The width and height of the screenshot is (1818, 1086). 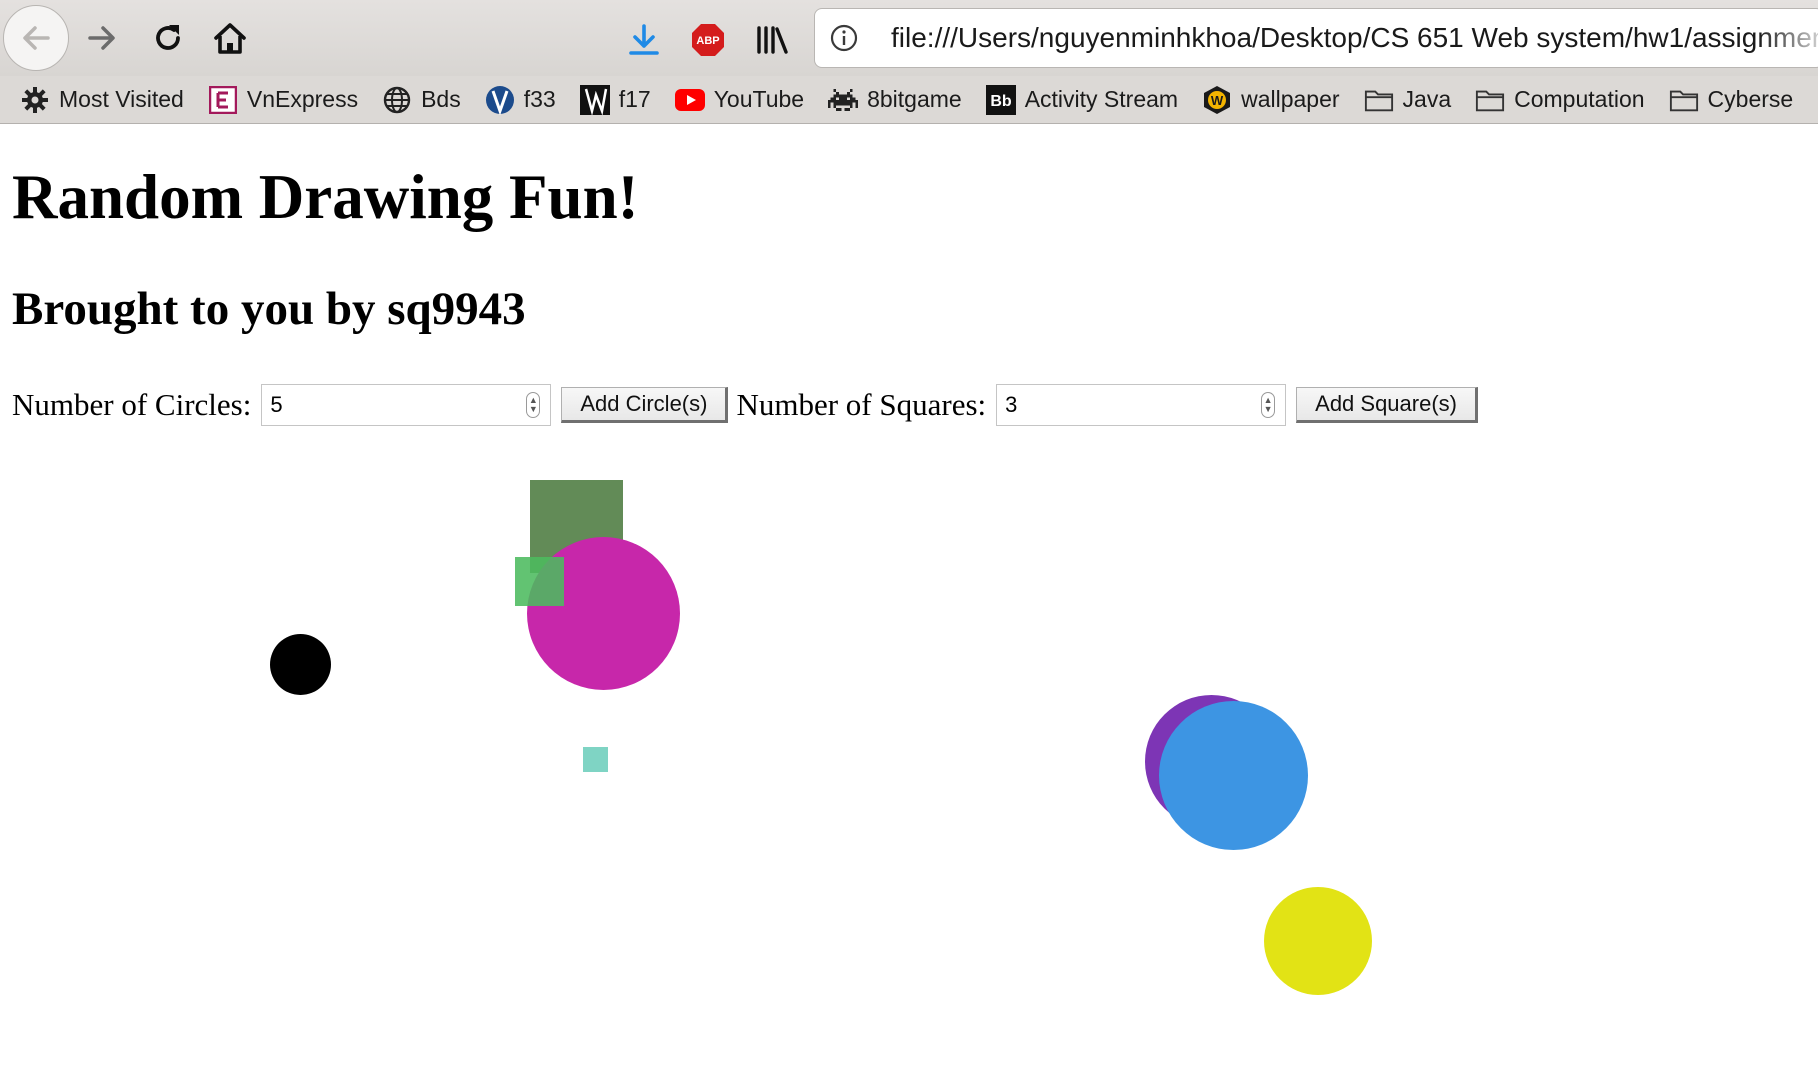 I want to click on bb-icon: Bb, so click(x=1000, y=99).